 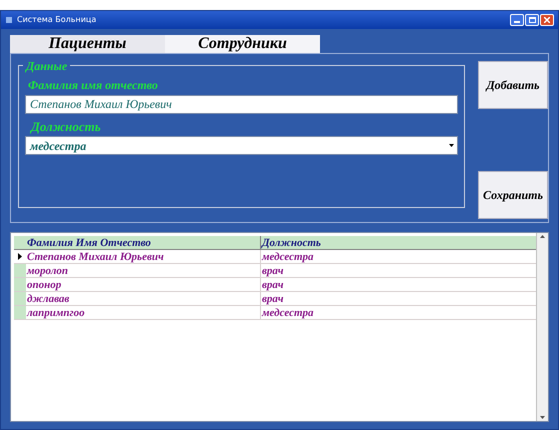 I want to click on minimize-button, so click(x=517, y=20).